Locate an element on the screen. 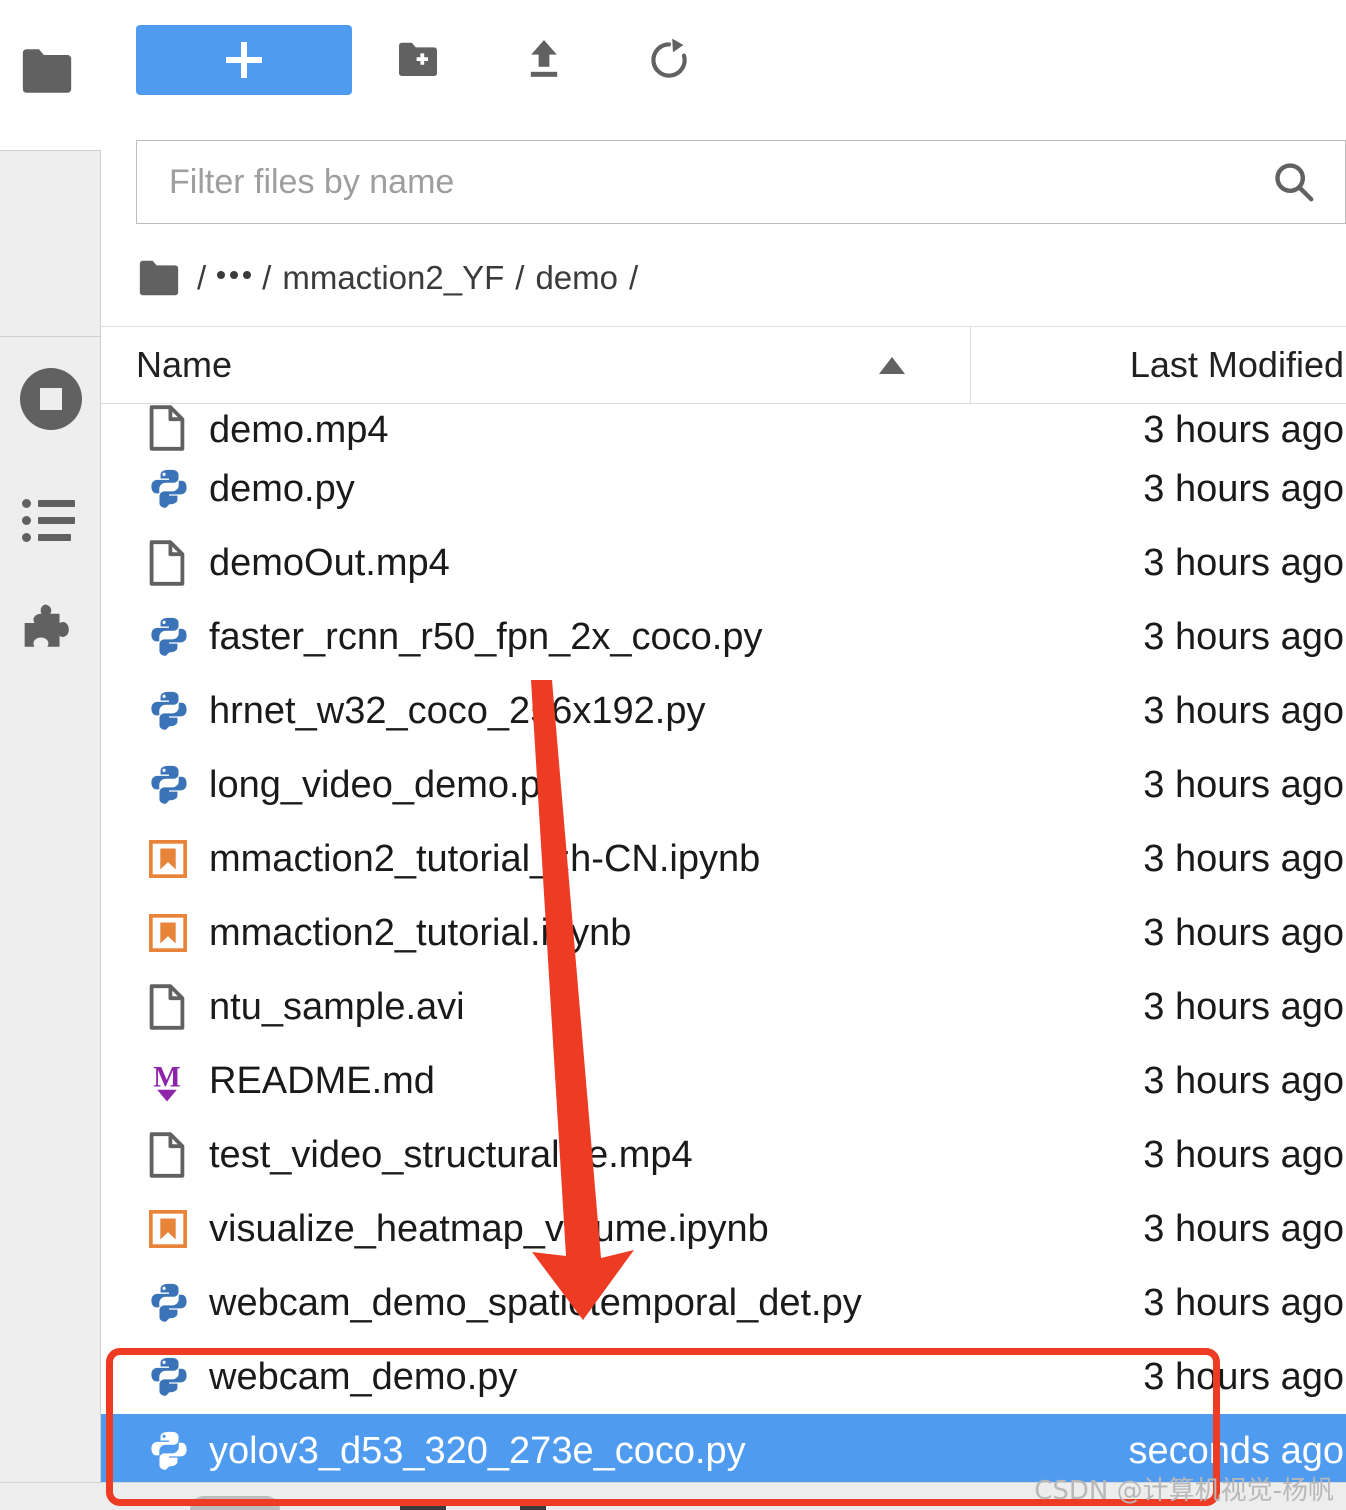  filter-files-box is located at coordinates (741, 182).